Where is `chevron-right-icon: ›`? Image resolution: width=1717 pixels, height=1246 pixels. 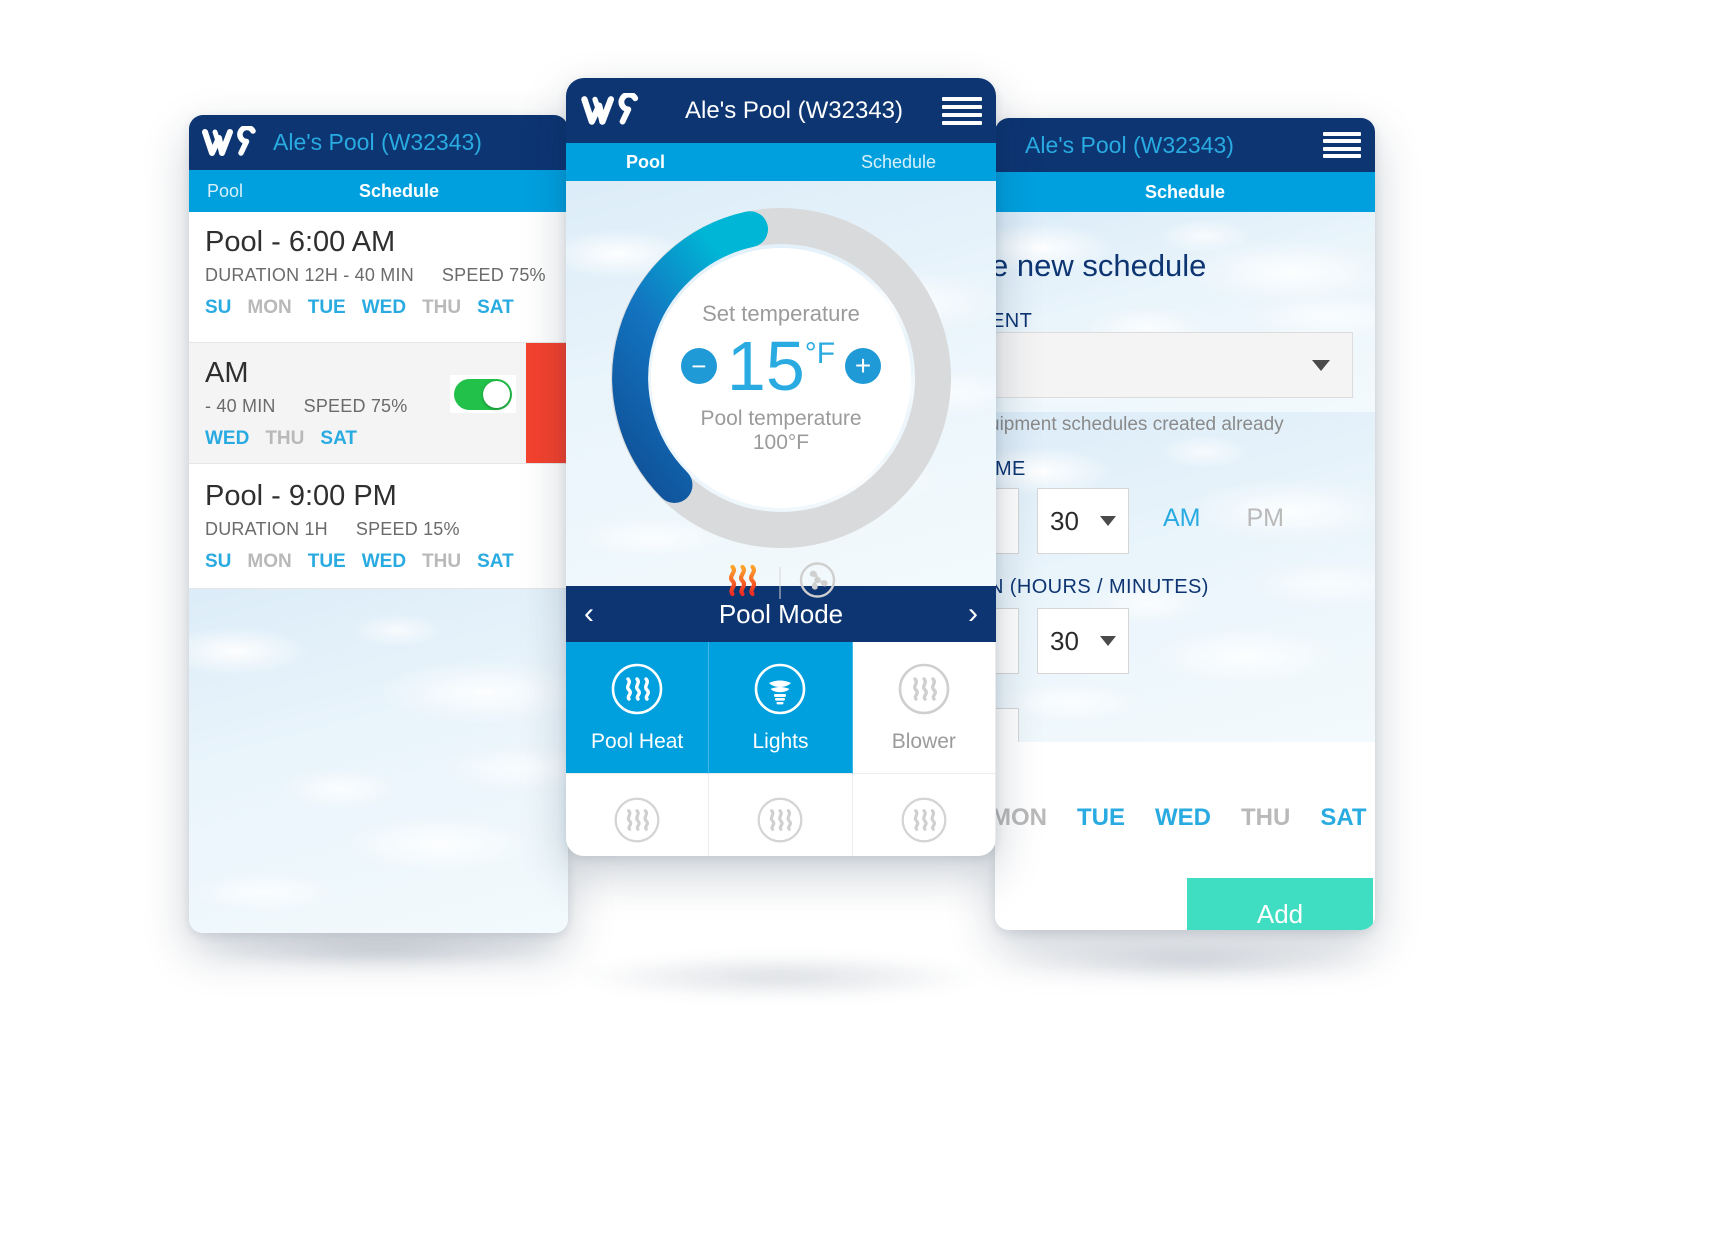 chevron-right-icon: › is located at coordinates (973, 614).